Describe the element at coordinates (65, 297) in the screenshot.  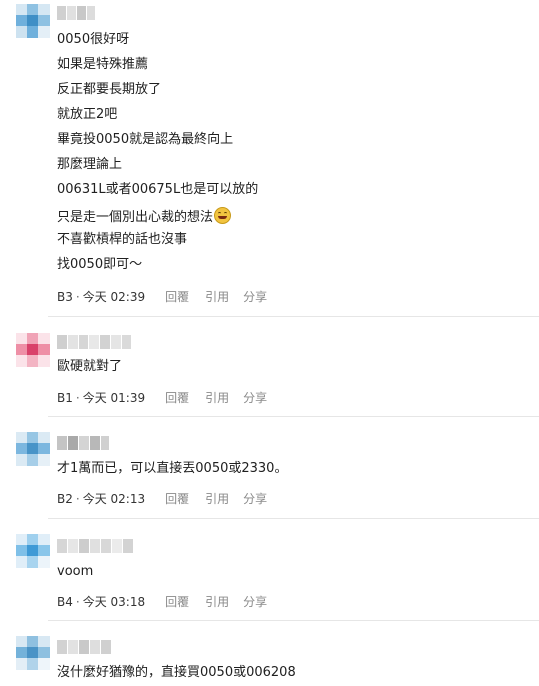
I see `floor-number: B3` at that location.